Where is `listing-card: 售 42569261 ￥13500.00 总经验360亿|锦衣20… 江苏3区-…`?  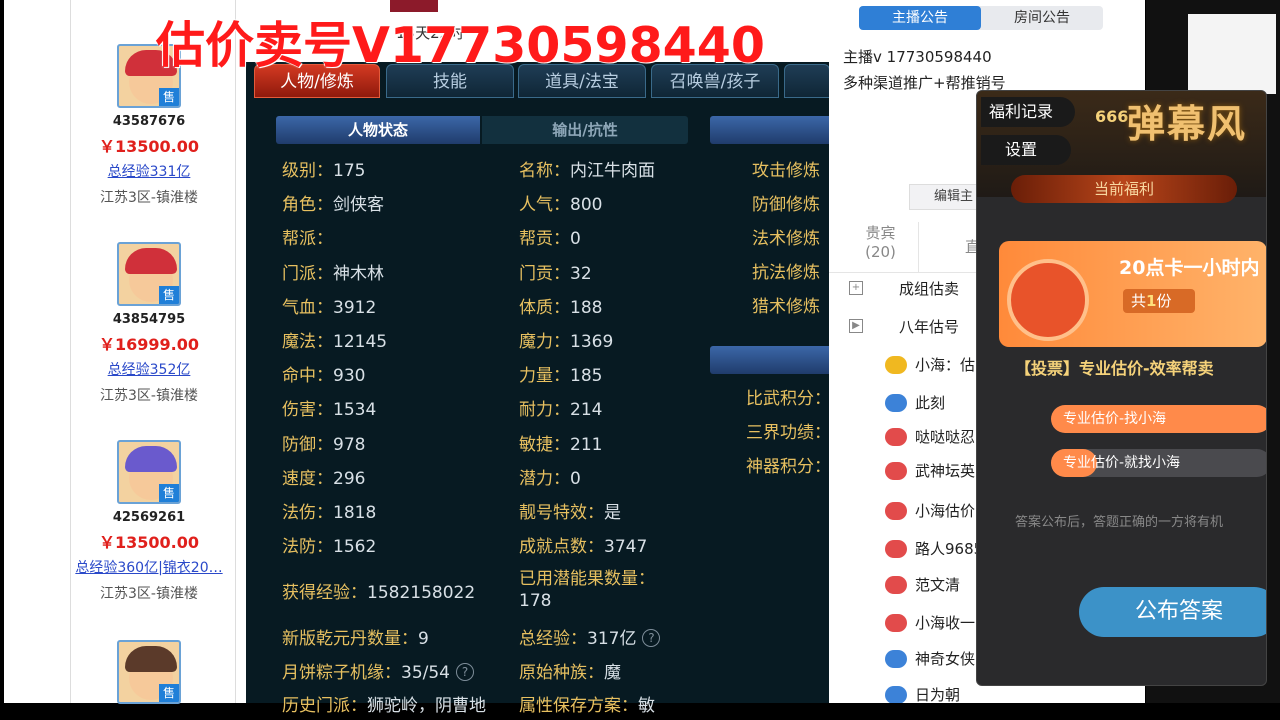
listing-card: 售 42569261 ￥13500.00 总经验360亿|锦衣20… 江苏3区-… is located at coordinates (149, 521).